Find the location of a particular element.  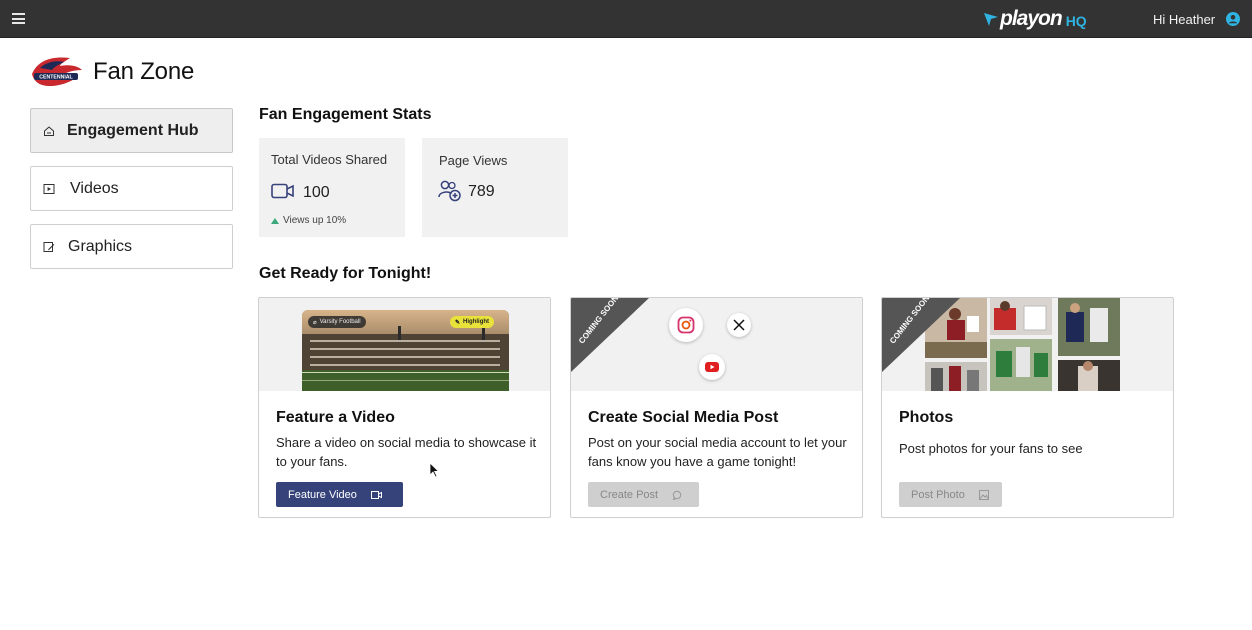

highlight-badge: ✎ Highlight is located at coordinates (472, 322).